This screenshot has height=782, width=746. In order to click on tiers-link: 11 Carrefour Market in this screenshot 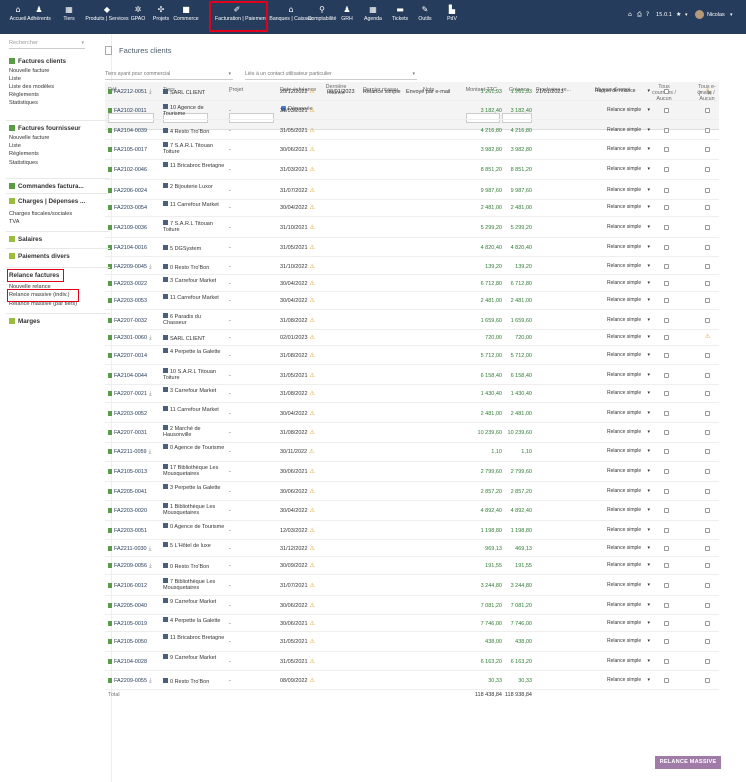, I will do `click(194, 204)`.